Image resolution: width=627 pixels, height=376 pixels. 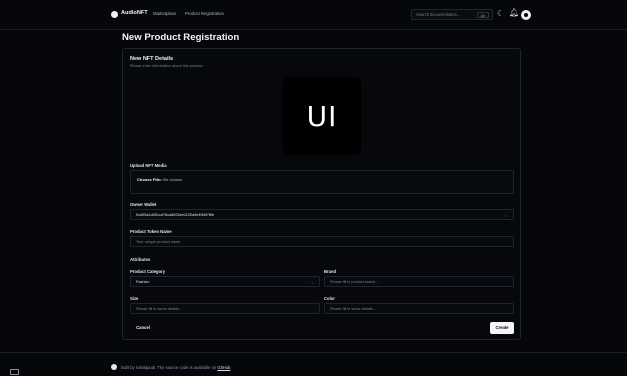 What do you see at coordinates (170, 179) in the screenshot?
I see `file-status: No file chosen` at bounding box center [170, 179].